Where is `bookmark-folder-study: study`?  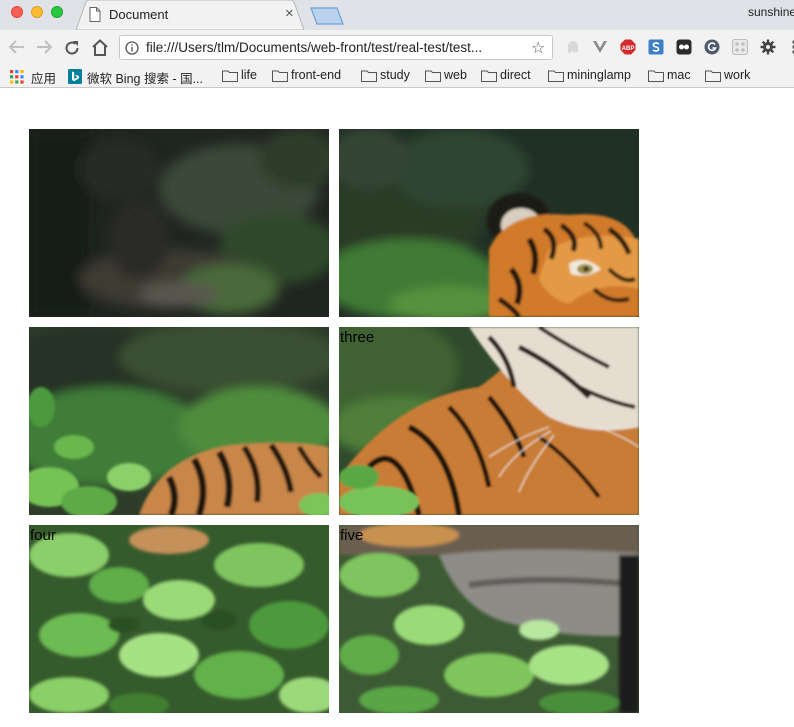
bookmark-folder-study: study is located at coordinates (388, 76).